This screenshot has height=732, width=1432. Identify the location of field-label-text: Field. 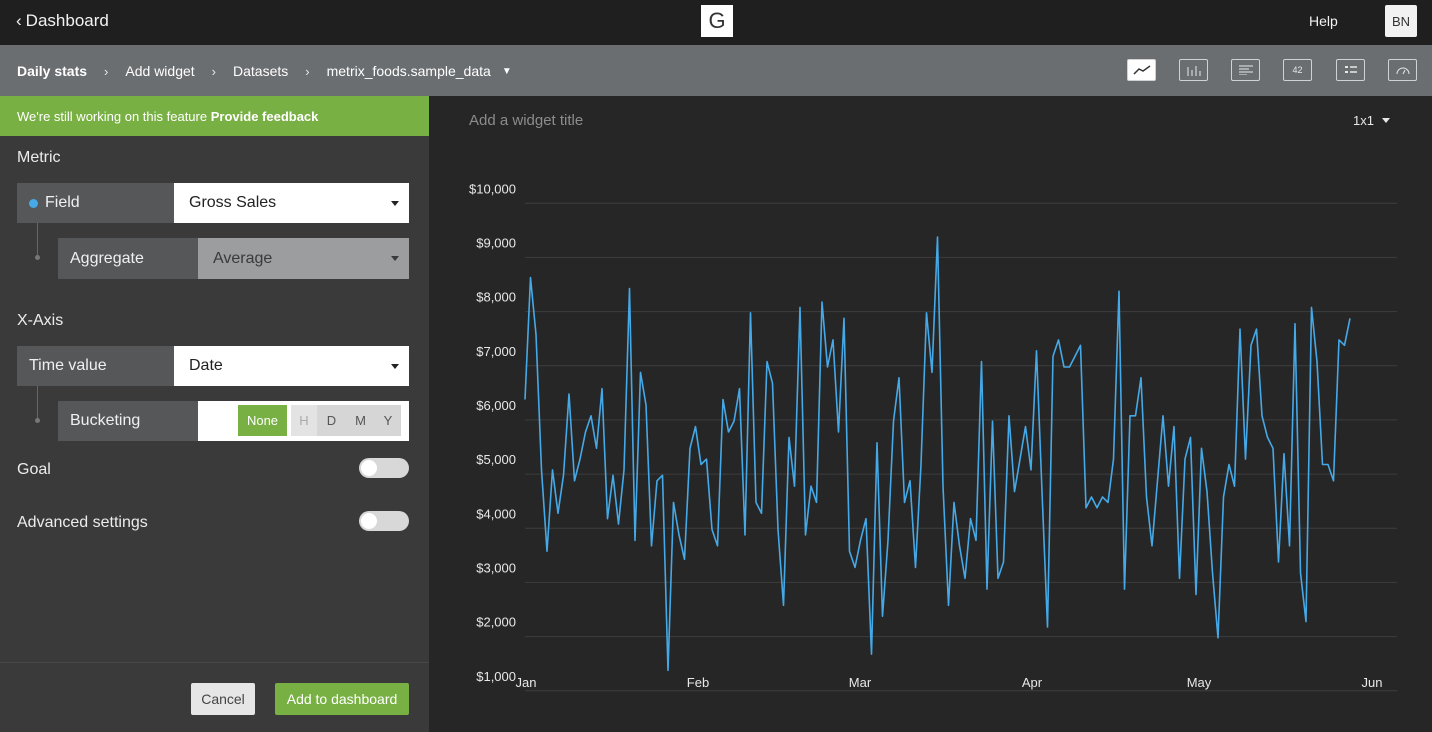
(62, 202).